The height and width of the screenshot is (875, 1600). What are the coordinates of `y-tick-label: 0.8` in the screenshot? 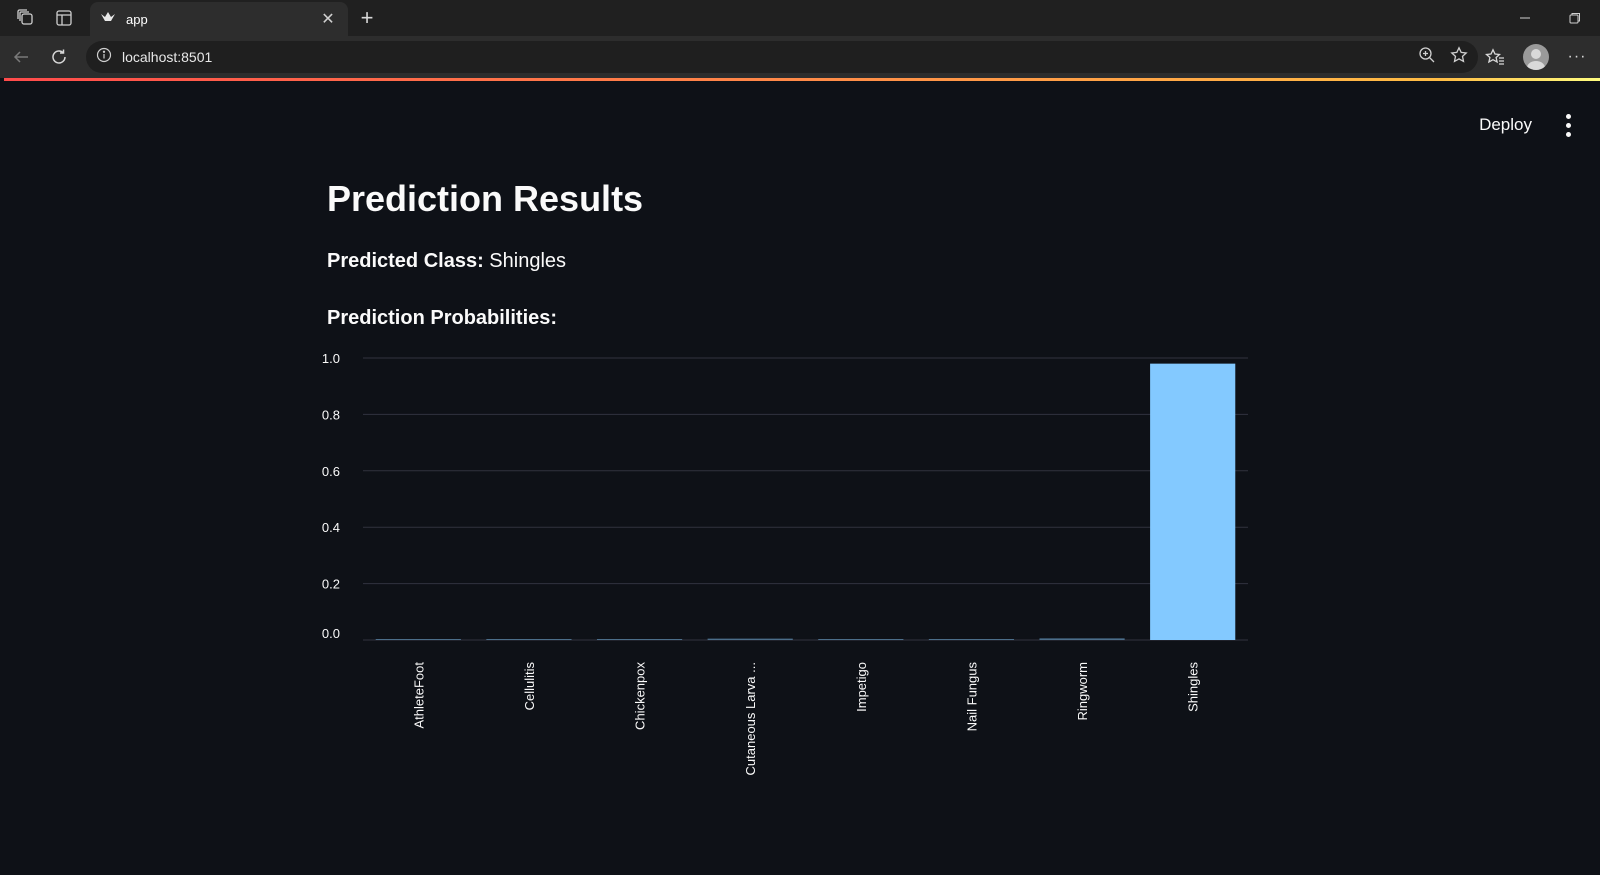 It's located at (331, 414).